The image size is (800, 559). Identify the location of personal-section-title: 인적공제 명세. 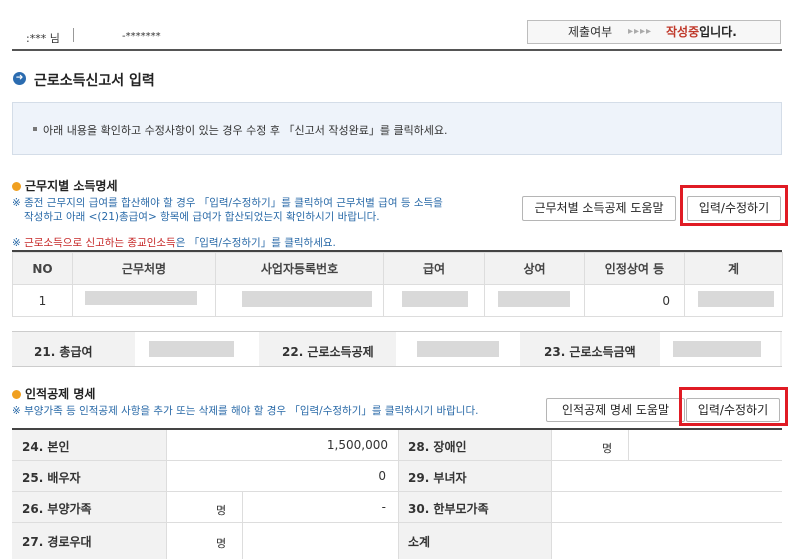
(53, 393).